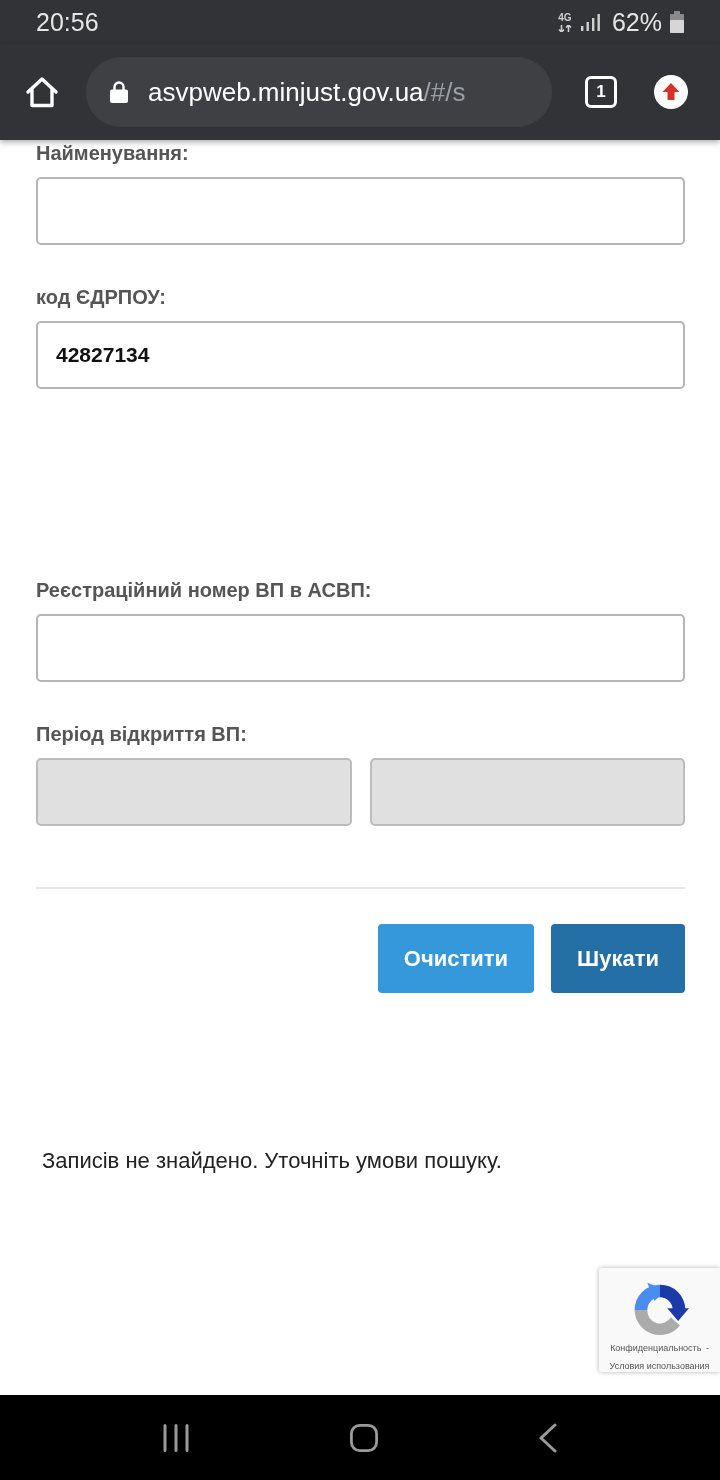 Image resolution: width=720 pixels, height=1480 pixels. What do you see at coordinates (42, 92) in the screenshot?
I see `home-icon` at bounding box center [42, 92].